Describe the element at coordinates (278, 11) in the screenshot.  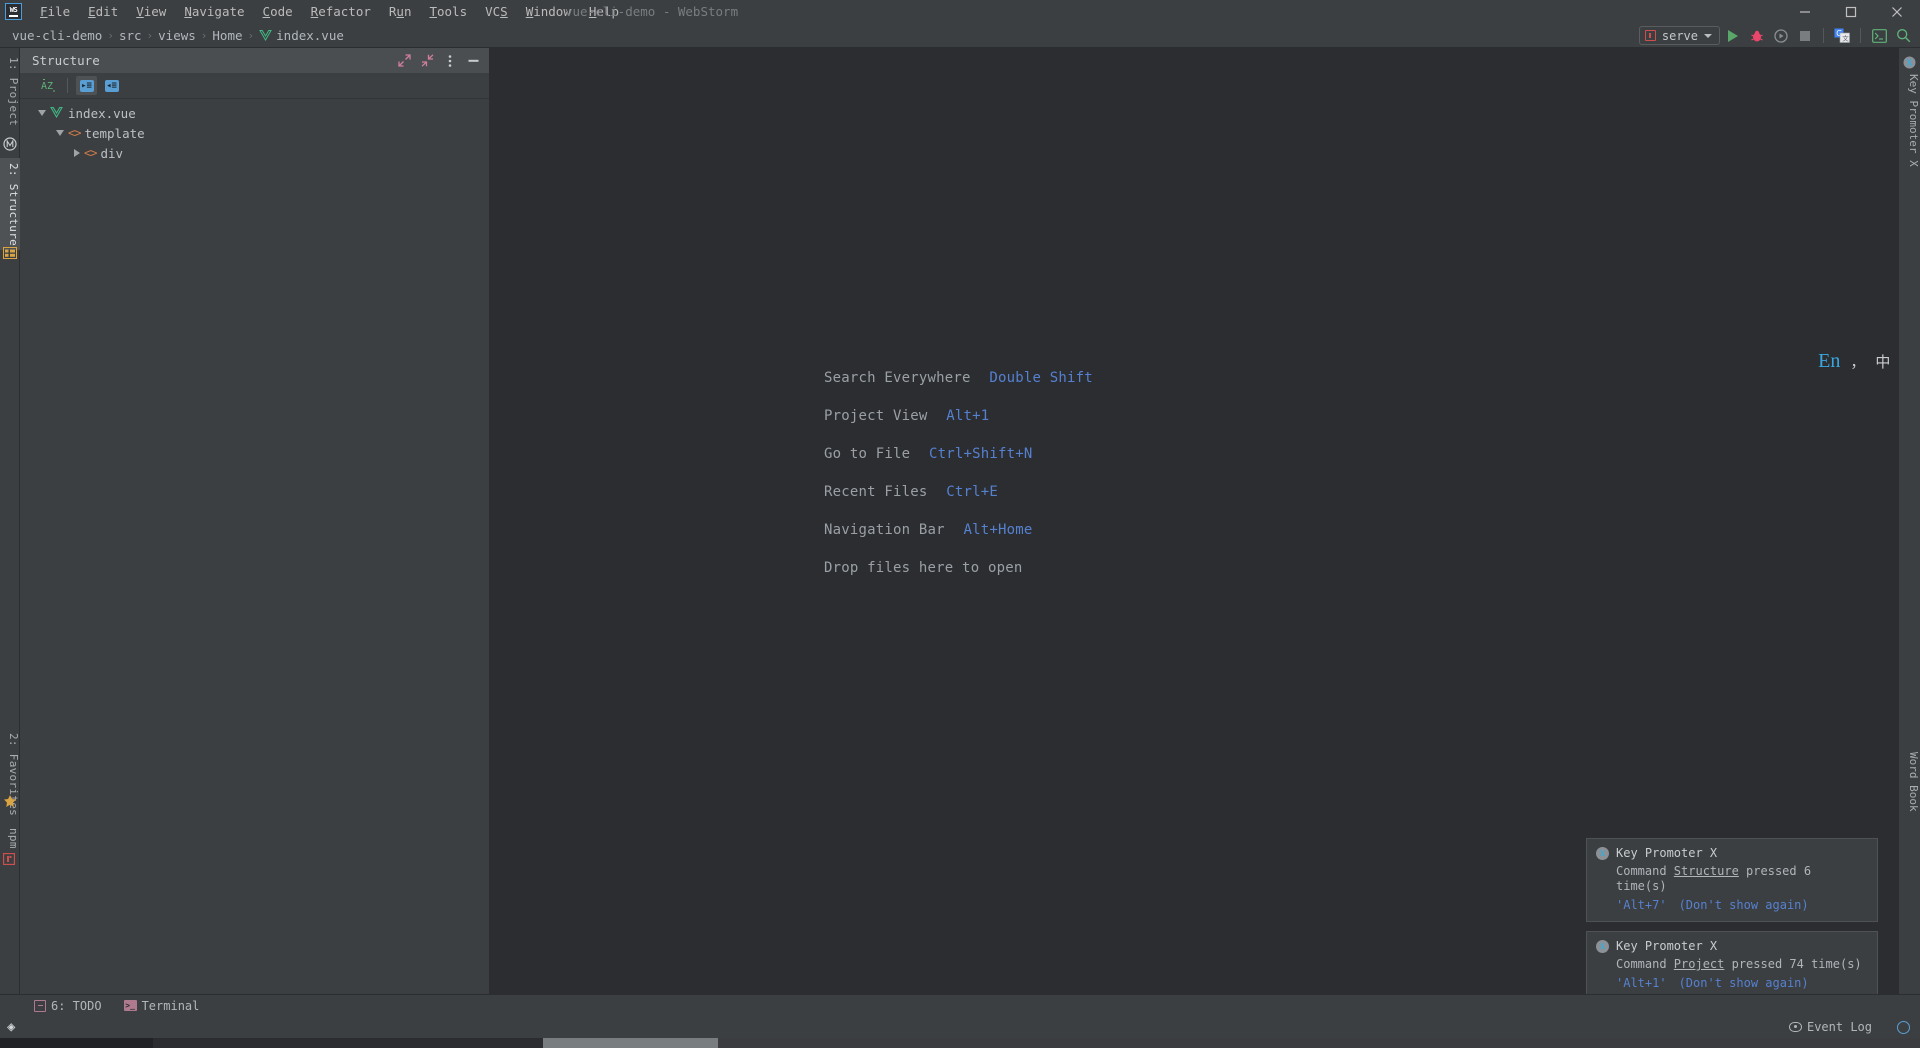
I see `menu-item-code: Code` at that location.